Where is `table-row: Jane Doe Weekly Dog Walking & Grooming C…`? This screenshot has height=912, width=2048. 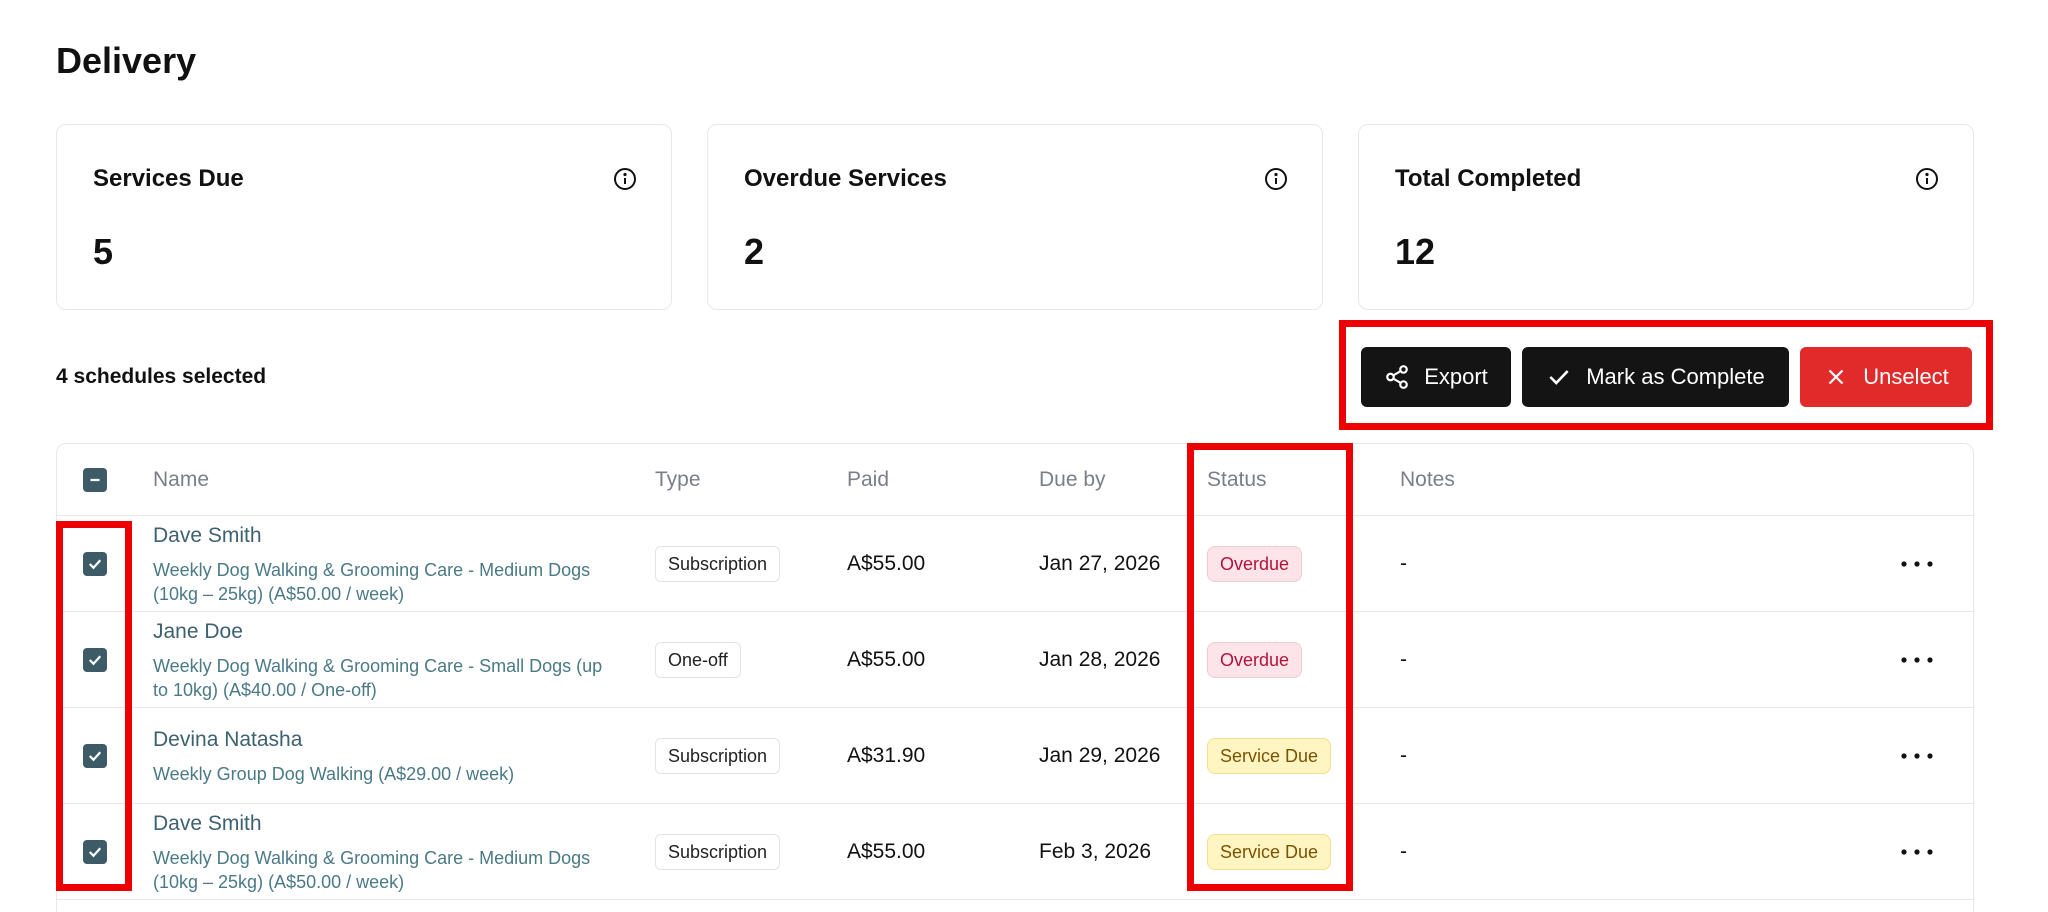 table-row: Jane Doe Weekly Dog Walking & Grooming C… is located at coordinates (1015, 660).